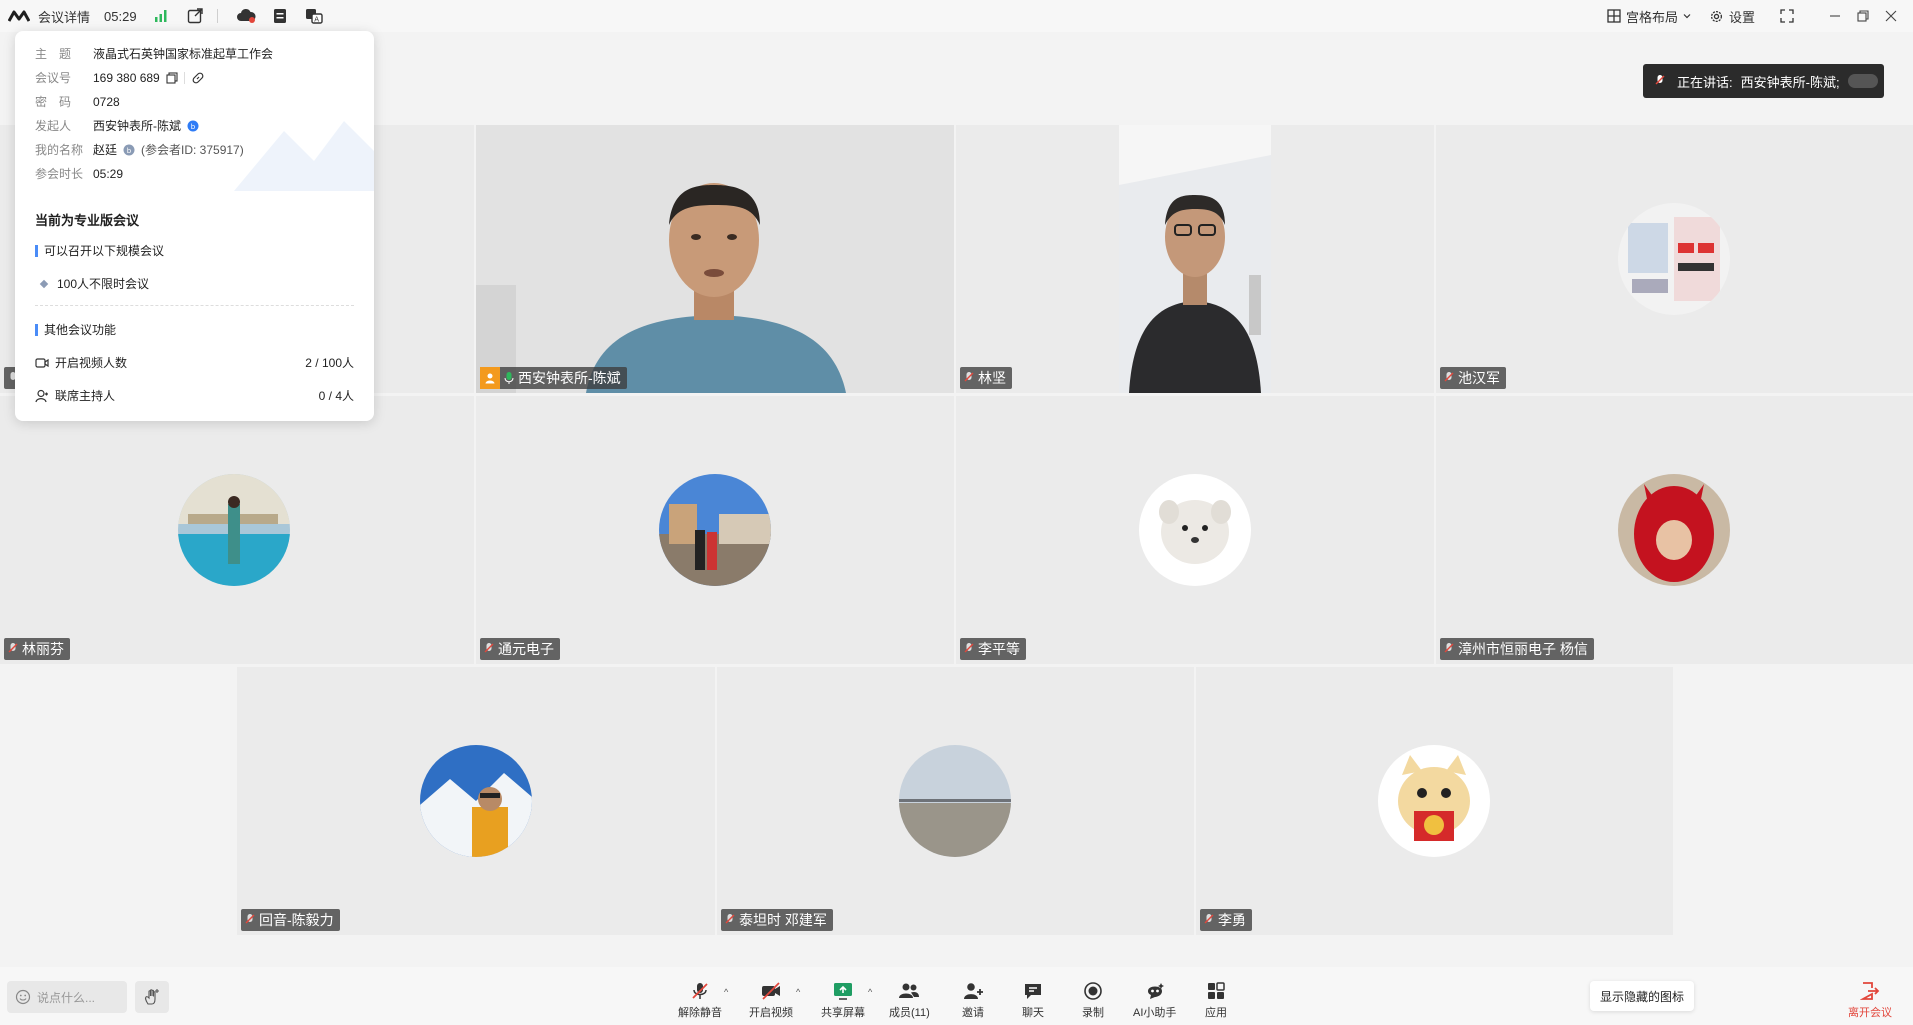 This screenshot has height=1025, width=1913. I want to click on grid-layout-button: 宫格布局, so click(1649, 16).